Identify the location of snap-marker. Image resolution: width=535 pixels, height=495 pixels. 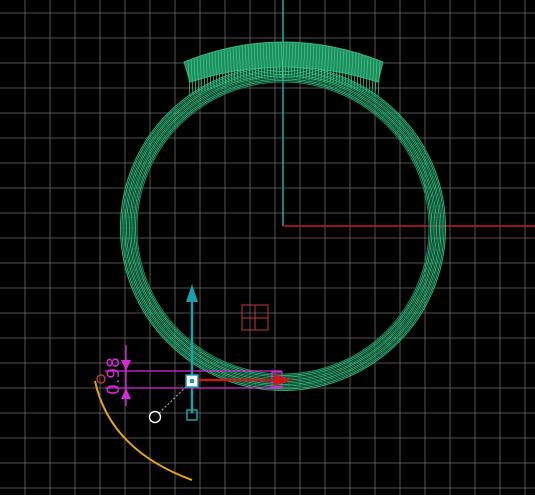
(255, 317).